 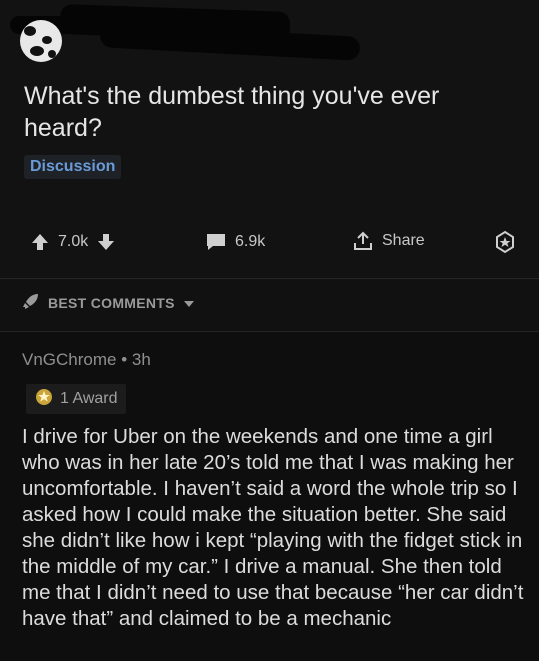 I want to click on sort-label: BEST COMMENTS, so click(x=111, y=302).